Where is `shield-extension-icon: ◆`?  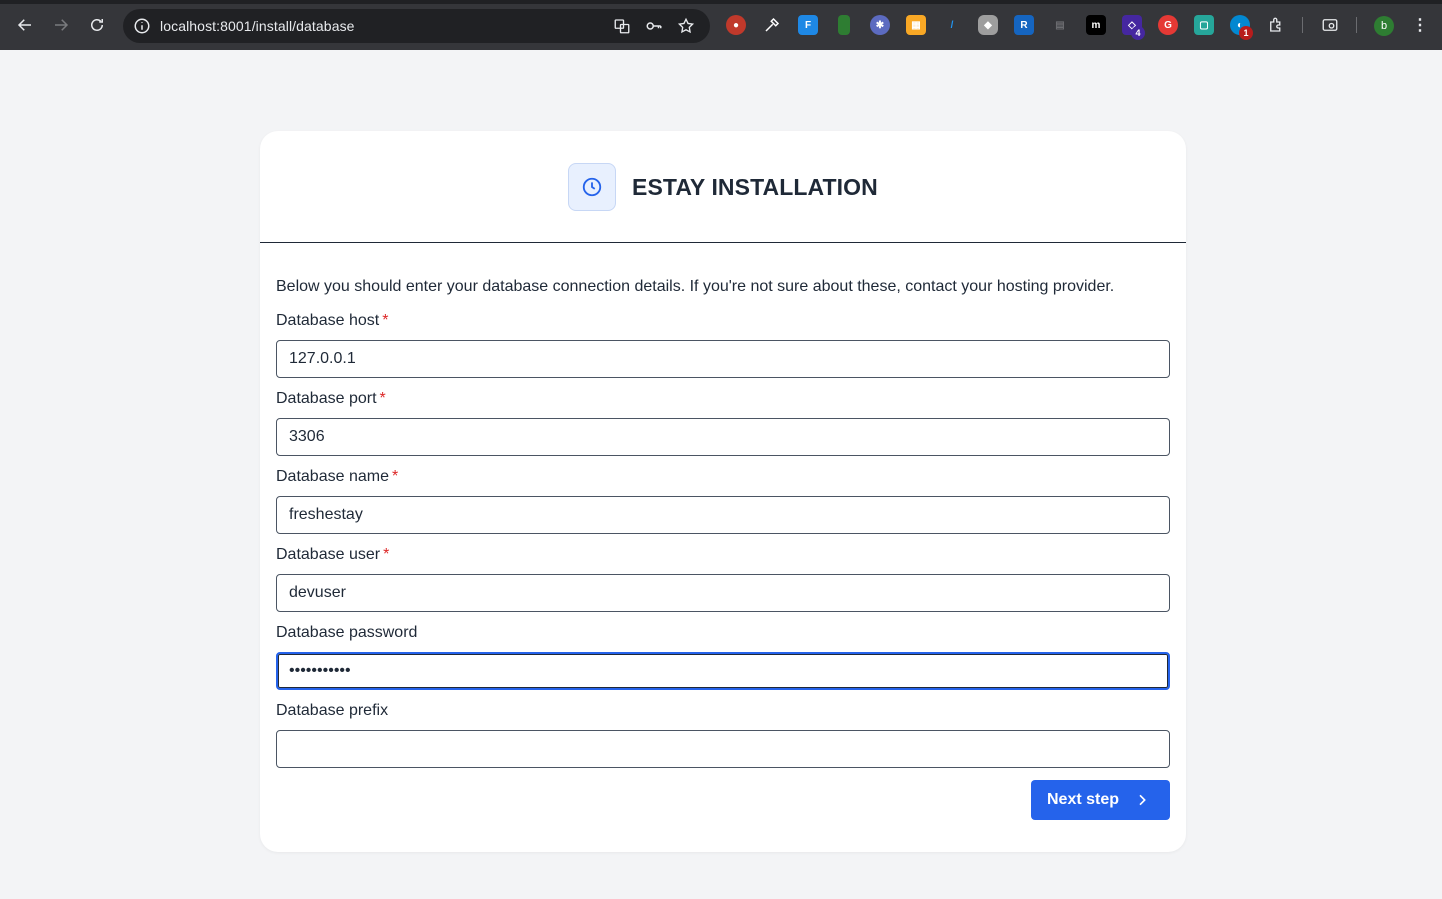 shield-extension-icon: ◆ is located at coordinates (988, 25).